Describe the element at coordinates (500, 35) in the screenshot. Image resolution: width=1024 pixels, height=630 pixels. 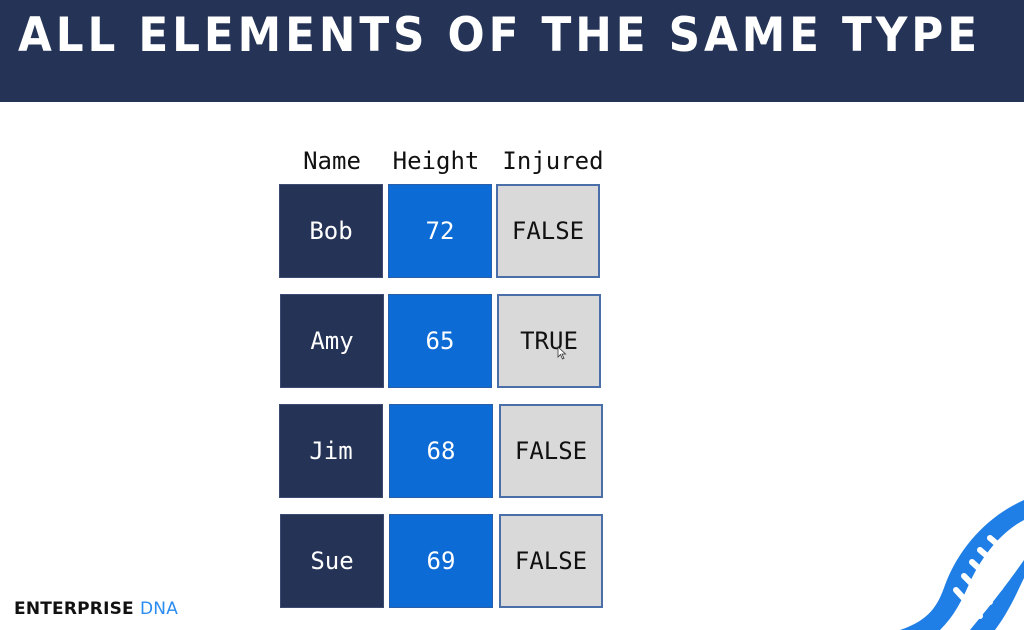
I see `slide-title: ALL ELEMENTS OF THE SAME TYPE` at that location.